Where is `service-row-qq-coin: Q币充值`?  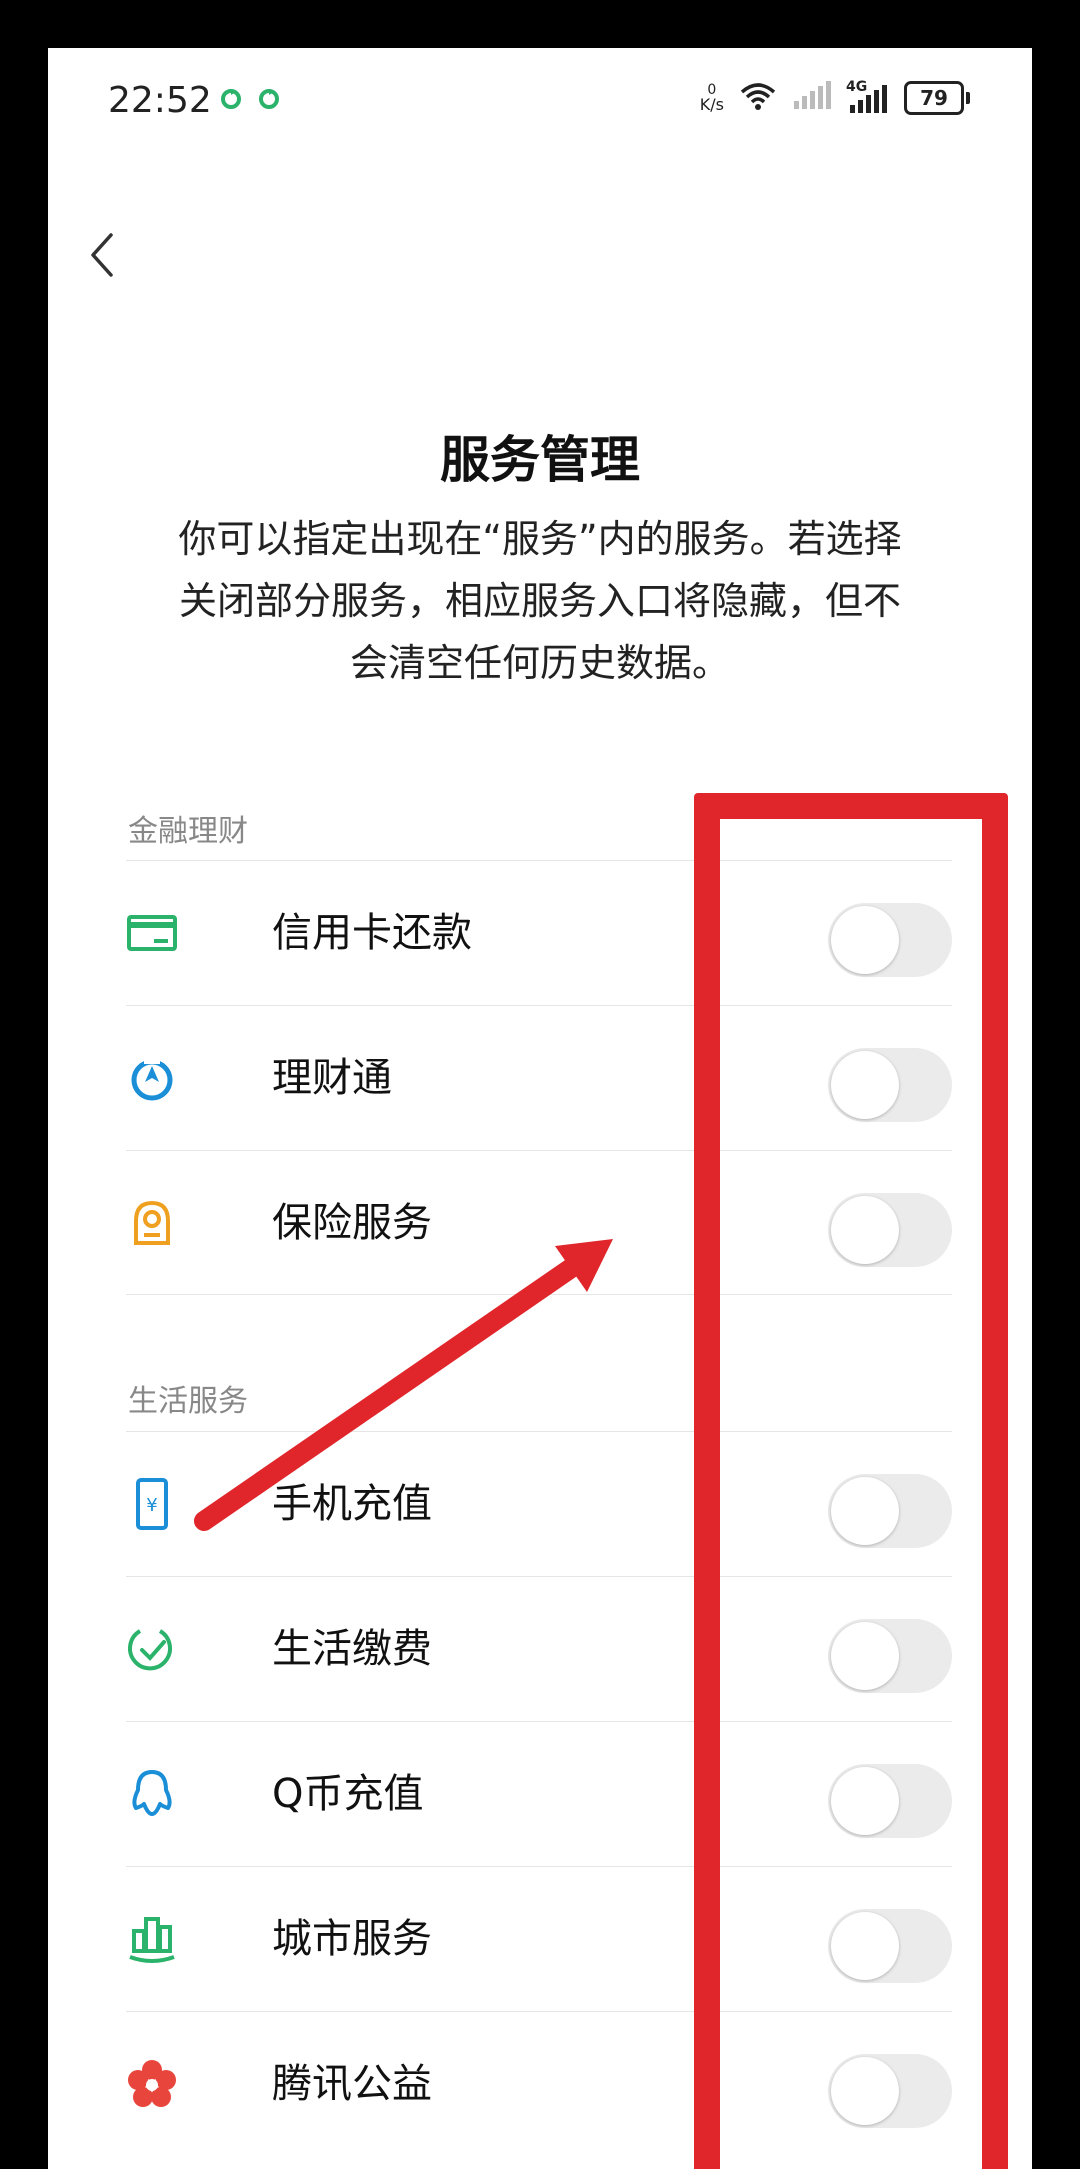
service-row-qq-coin: Q币充值 is located at coordinates (539, 1794).